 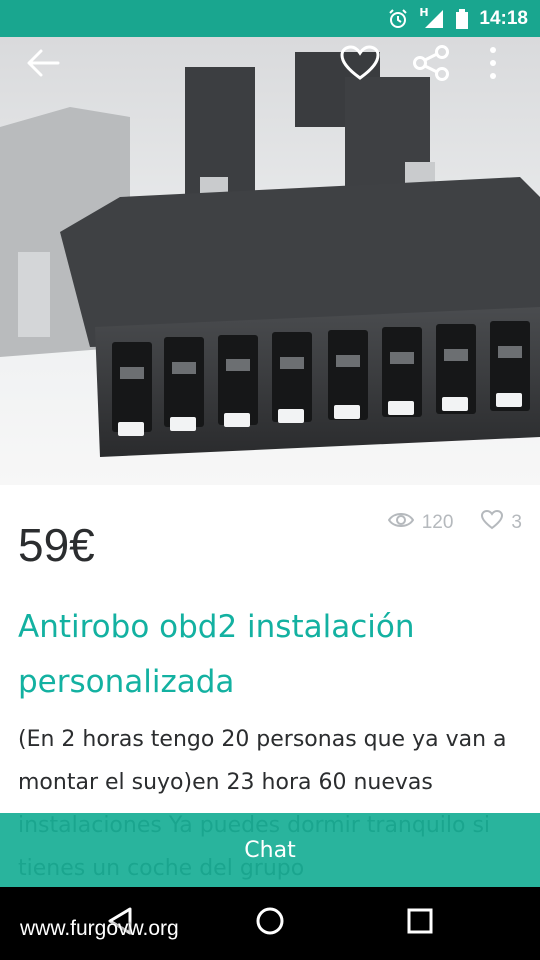 I want to click on back-button, so click(x=43, y=65).